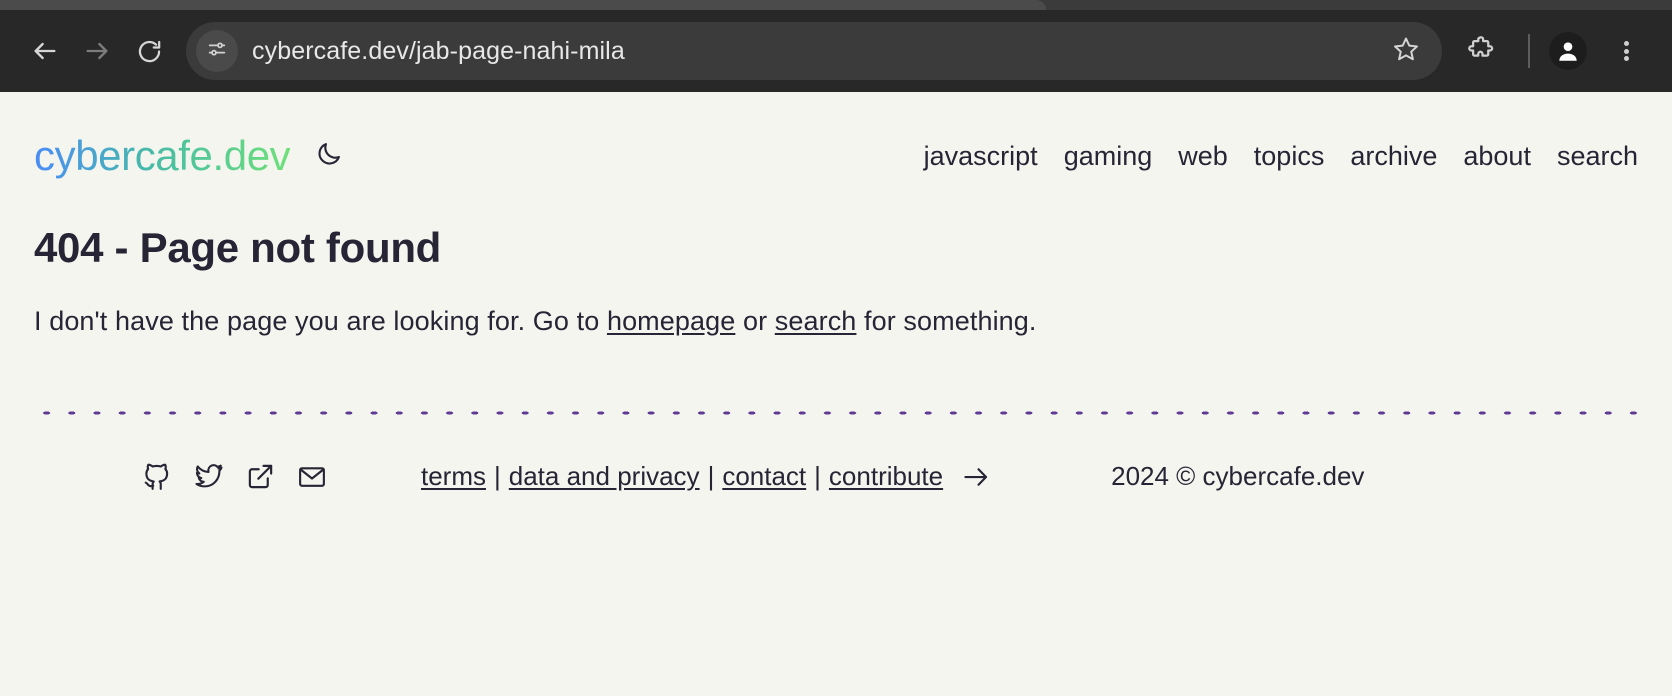  I want to click on nav-item-topics: topics, so click(1289, 156).